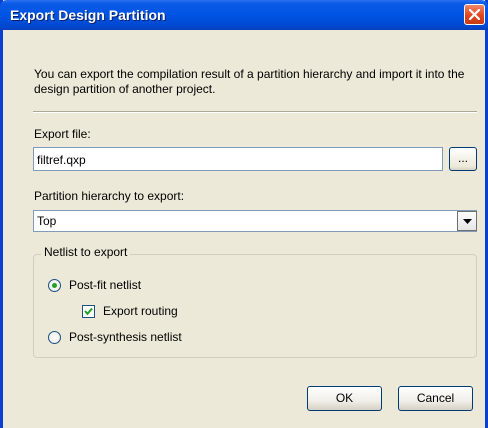 The image size is (488, 428). I want to click on checkmark-icon, so click(88, 311).